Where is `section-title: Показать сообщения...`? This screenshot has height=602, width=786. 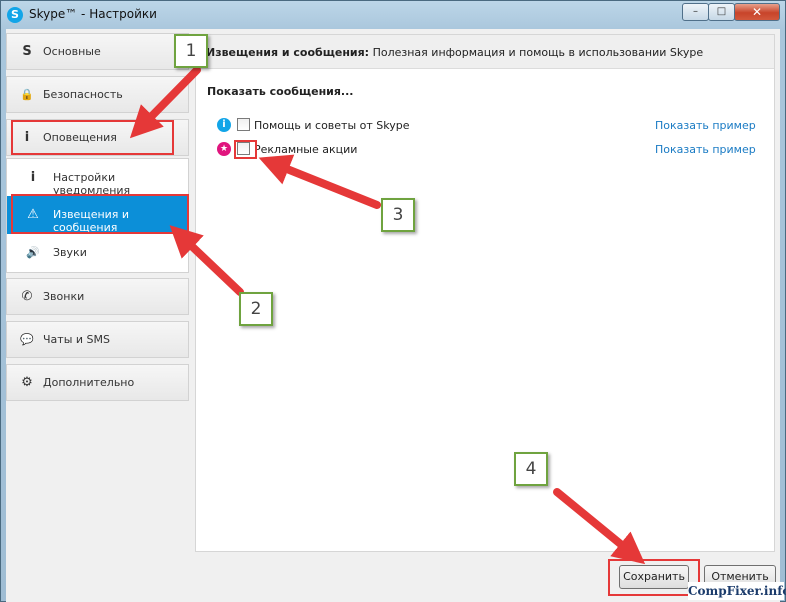 section-title: Показать сообщения... is located at coordinates (280, 91).